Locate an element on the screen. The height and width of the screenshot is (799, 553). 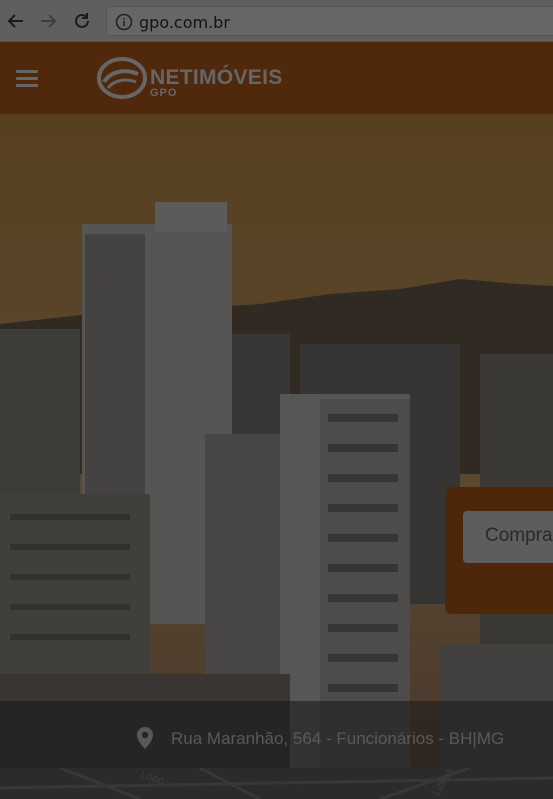
browser-toolbar: gpo.com.br is located at coordinates (276, 21).